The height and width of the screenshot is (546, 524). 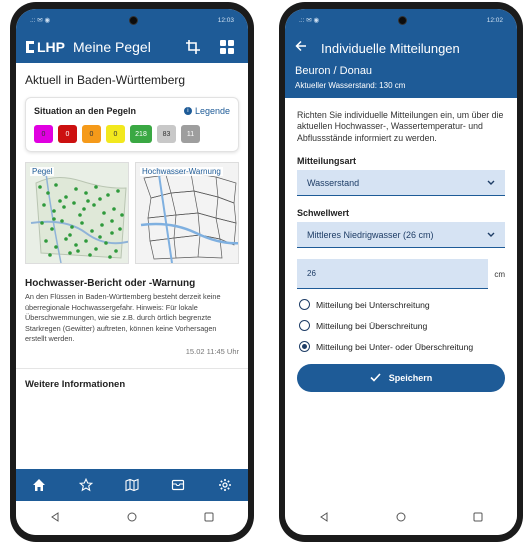 What do you see at coordinates (491, 235) in the screenshot?
I see `chevron-down-icon` at bounding box center [491, 235].